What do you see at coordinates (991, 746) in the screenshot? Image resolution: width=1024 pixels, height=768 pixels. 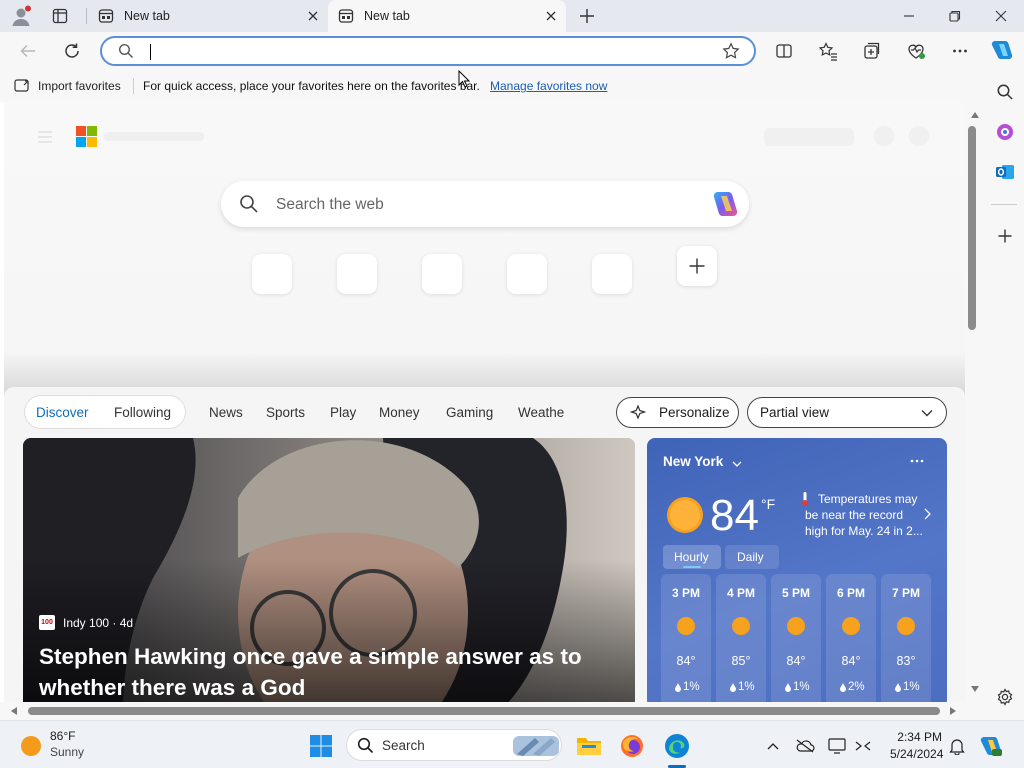 I see `copilot-taskbar-icon` at bounding box center [991, 746].